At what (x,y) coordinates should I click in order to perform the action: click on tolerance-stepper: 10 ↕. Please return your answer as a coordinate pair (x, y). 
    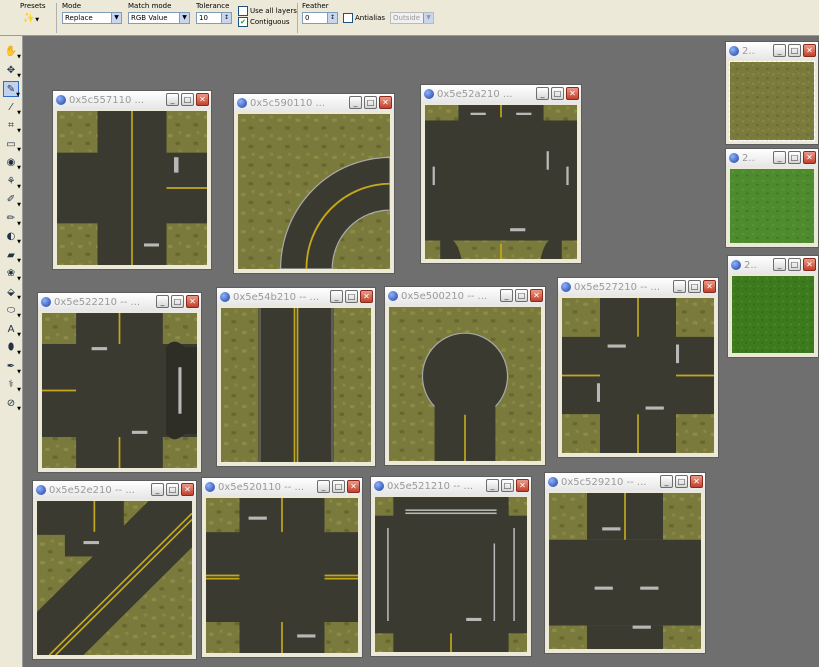
    Looking at the image, I should click on (214, 18).